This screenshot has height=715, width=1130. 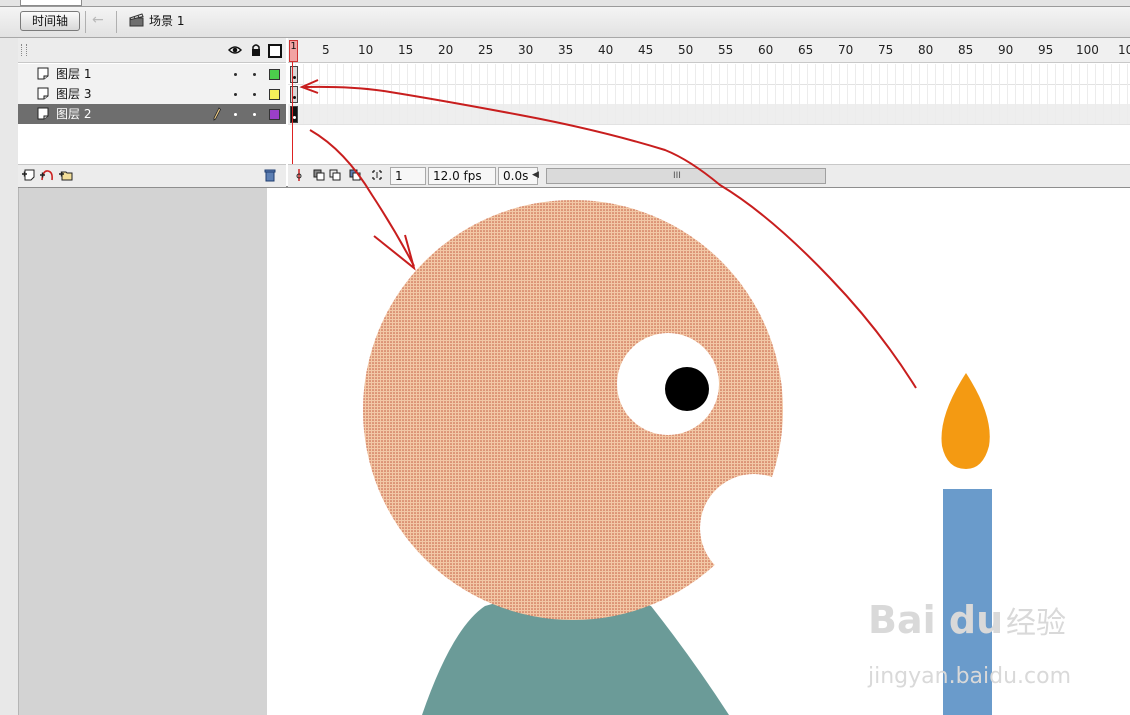 What do you see at coordinates (970, 676) in the screenshot?
I see `baidu-watermark-url: jingyan.baidu.com` at bounding box center [970, 676].